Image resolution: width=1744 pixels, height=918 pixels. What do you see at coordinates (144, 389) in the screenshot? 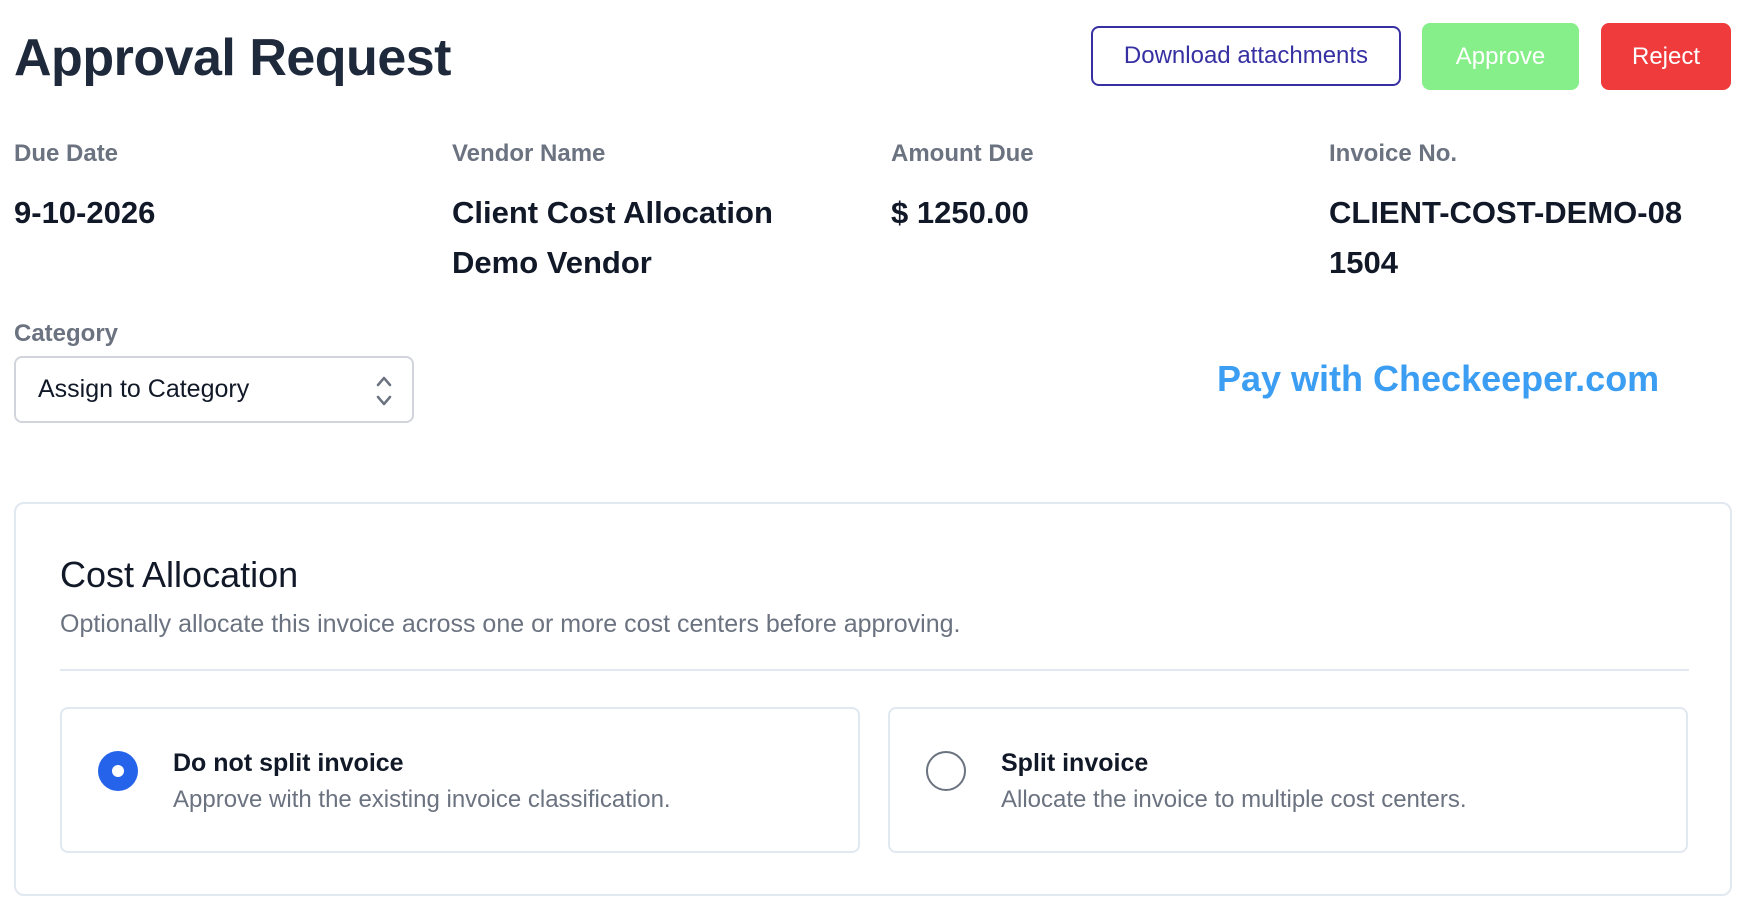
I see `category-select-value: Assign to Category` at bounding box center [144, 389].